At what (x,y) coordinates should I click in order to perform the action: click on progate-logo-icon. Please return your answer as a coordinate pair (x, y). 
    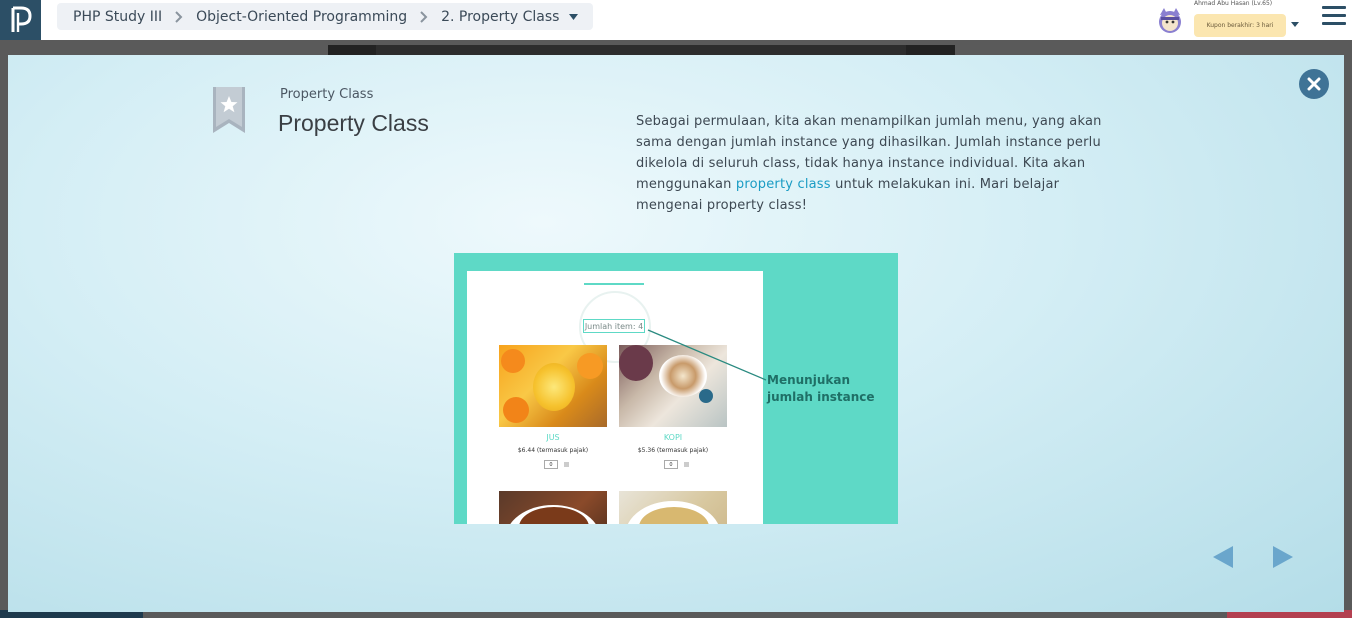
    Looking at the image, I should click on (20, 20).